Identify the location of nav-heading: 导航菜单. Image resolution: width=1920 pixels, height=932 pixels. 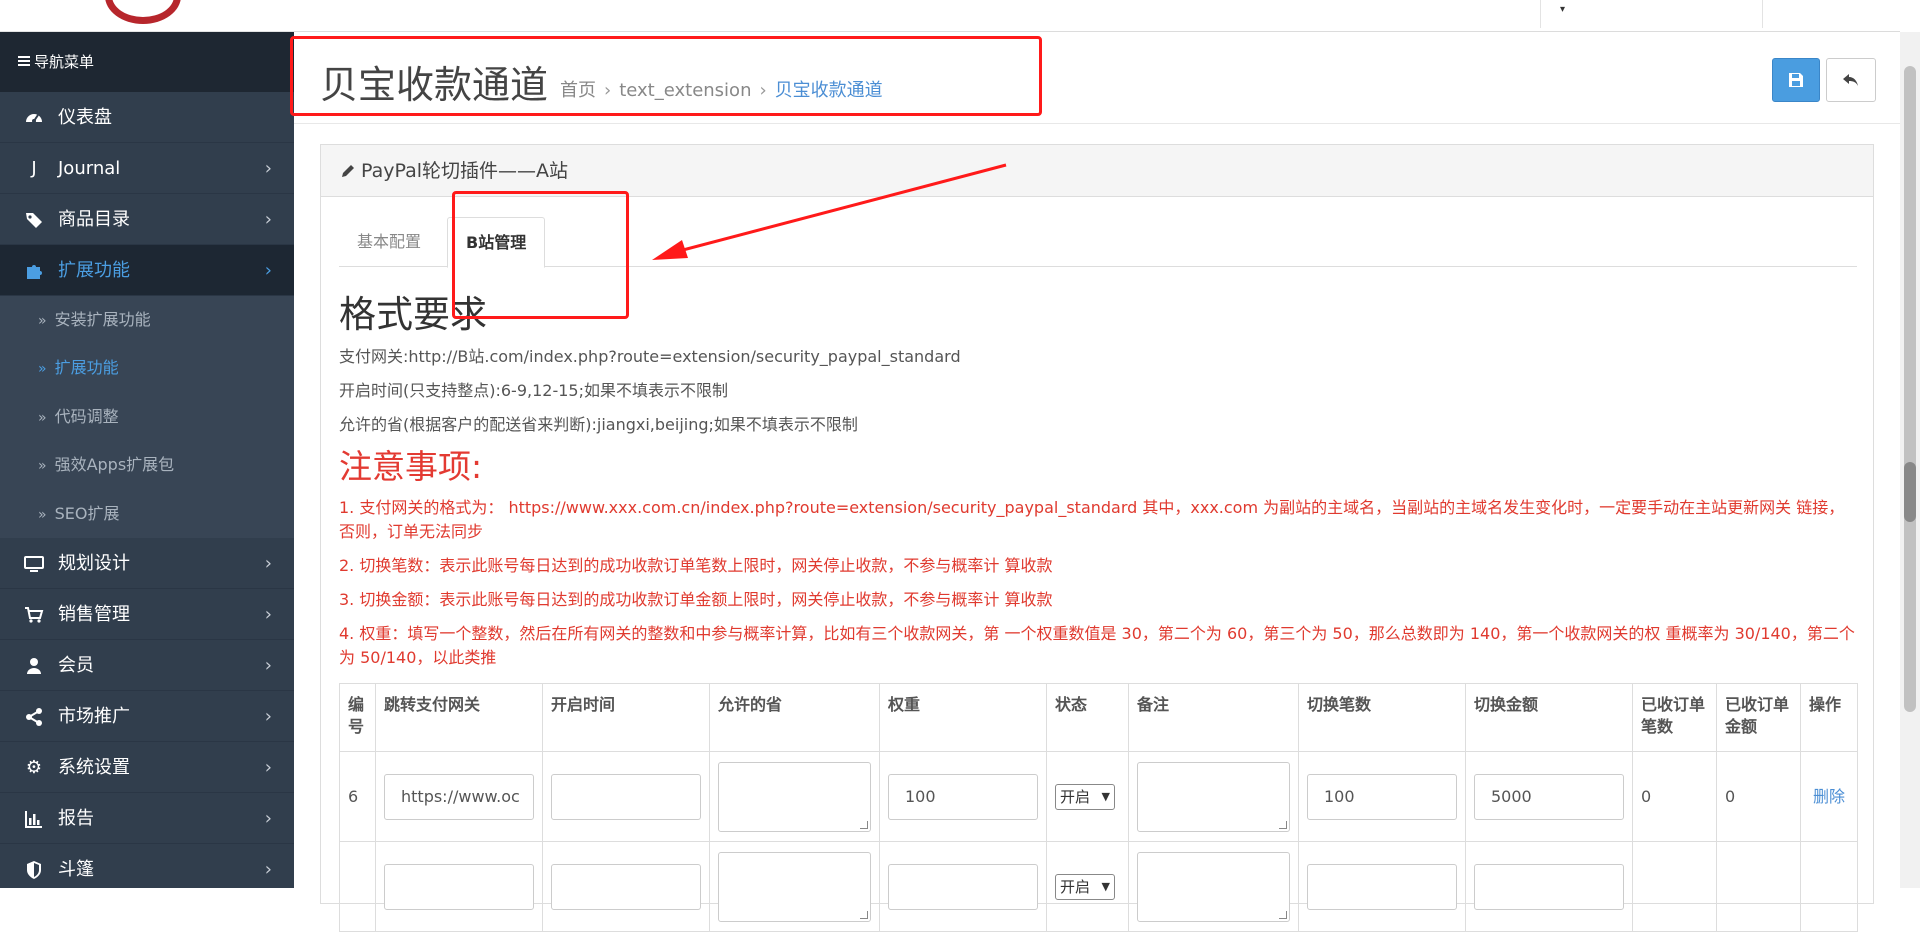
(147, 62).